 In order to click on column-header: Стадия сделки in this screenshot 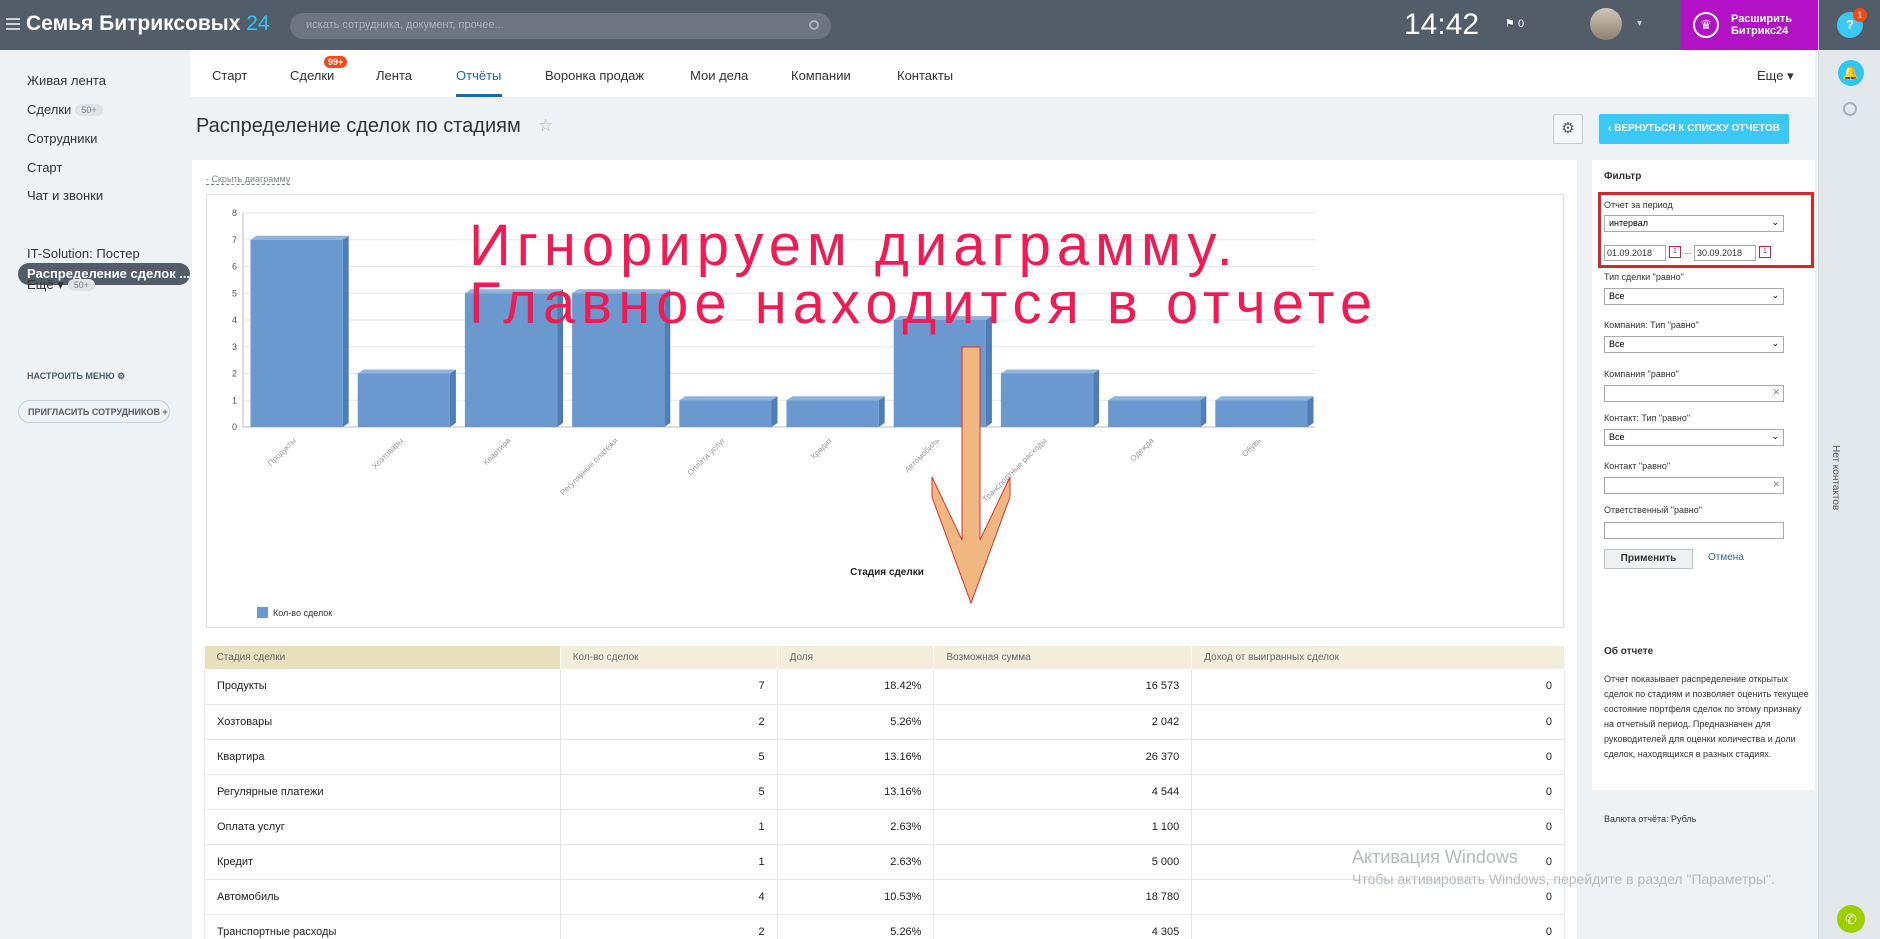, I will do `click(382, 657)`.